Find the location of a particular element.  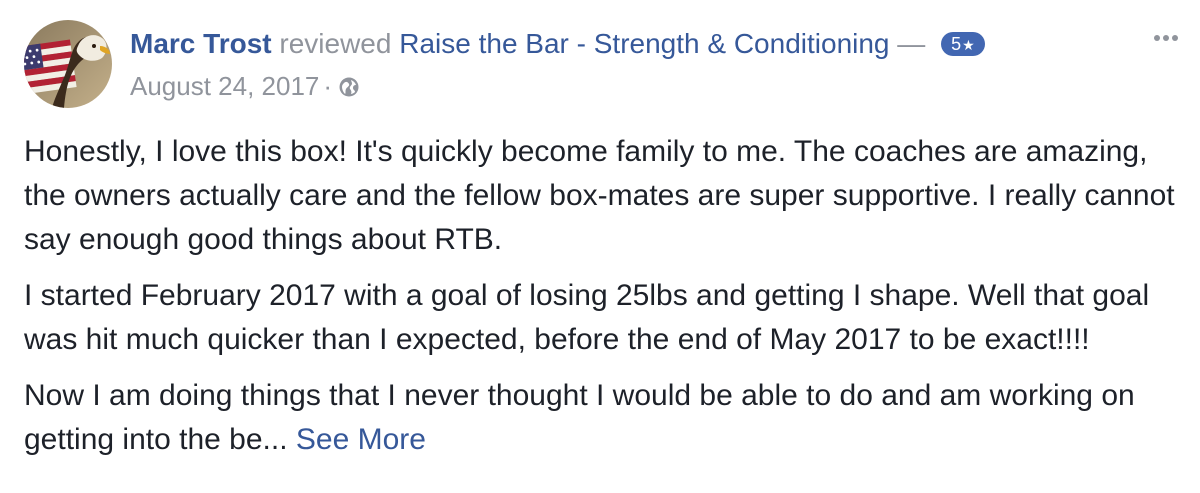

header-dash: — is located at coordinates (911, 43).